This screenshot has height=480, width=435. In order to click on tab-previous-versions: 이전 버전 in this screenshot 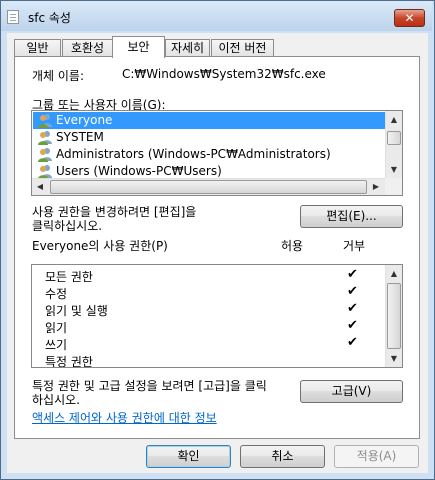, I will do `click(242, 48)`.